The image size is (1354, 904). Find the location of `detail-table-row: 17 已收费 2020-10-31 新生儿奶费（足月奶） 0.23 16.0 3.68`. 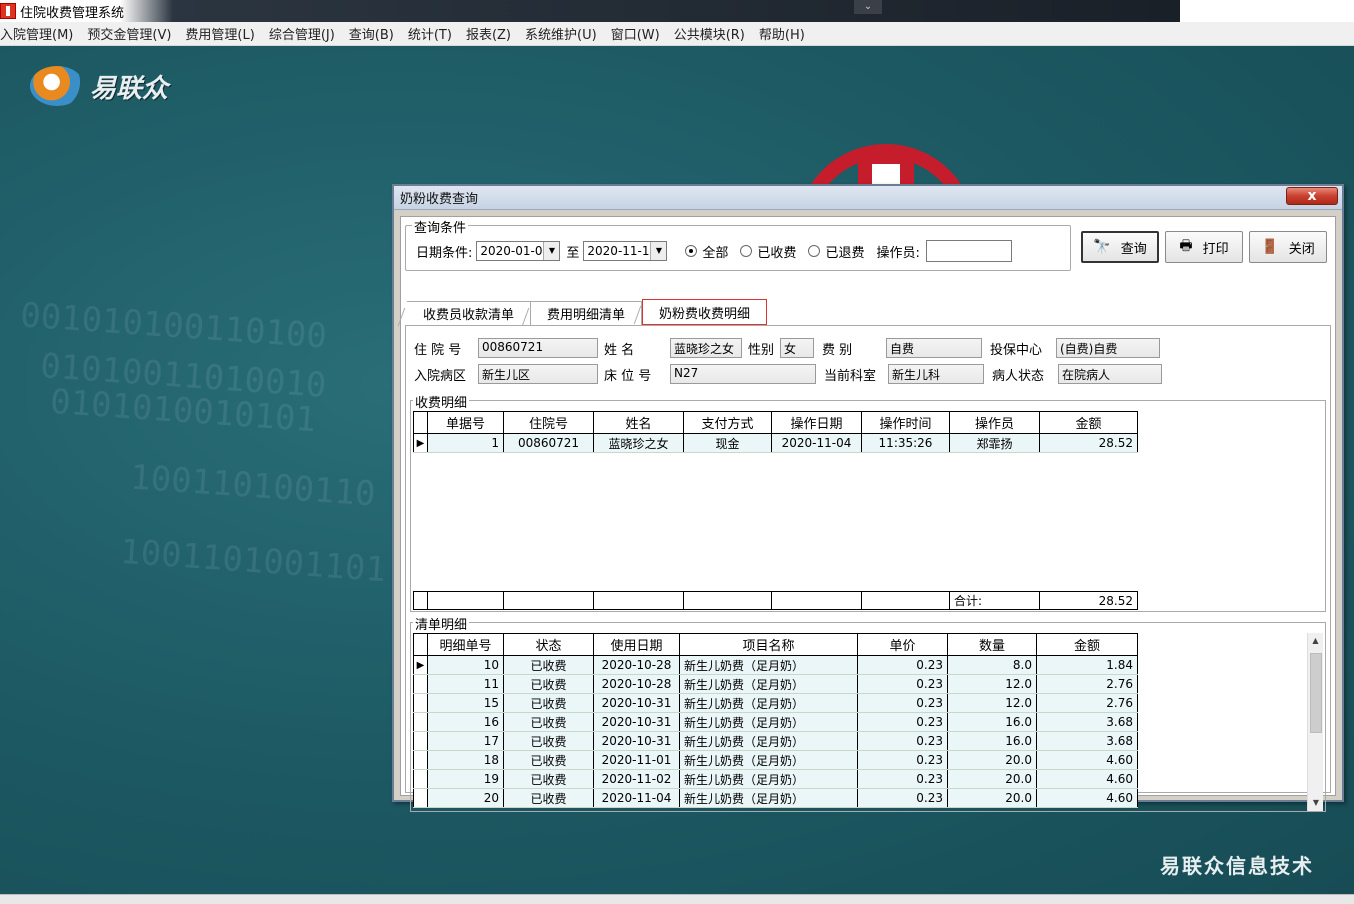

detail-table-row: 17 已收费 2020-10-31 新生儿奶费（足月奶） 0.23 16.0 3.68 is located at coordinates (775, 741).